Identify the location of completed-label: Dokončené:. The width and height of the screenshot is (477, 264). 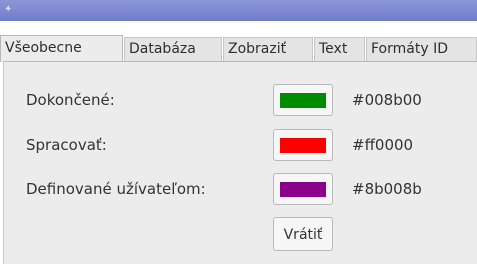
(70, 100).